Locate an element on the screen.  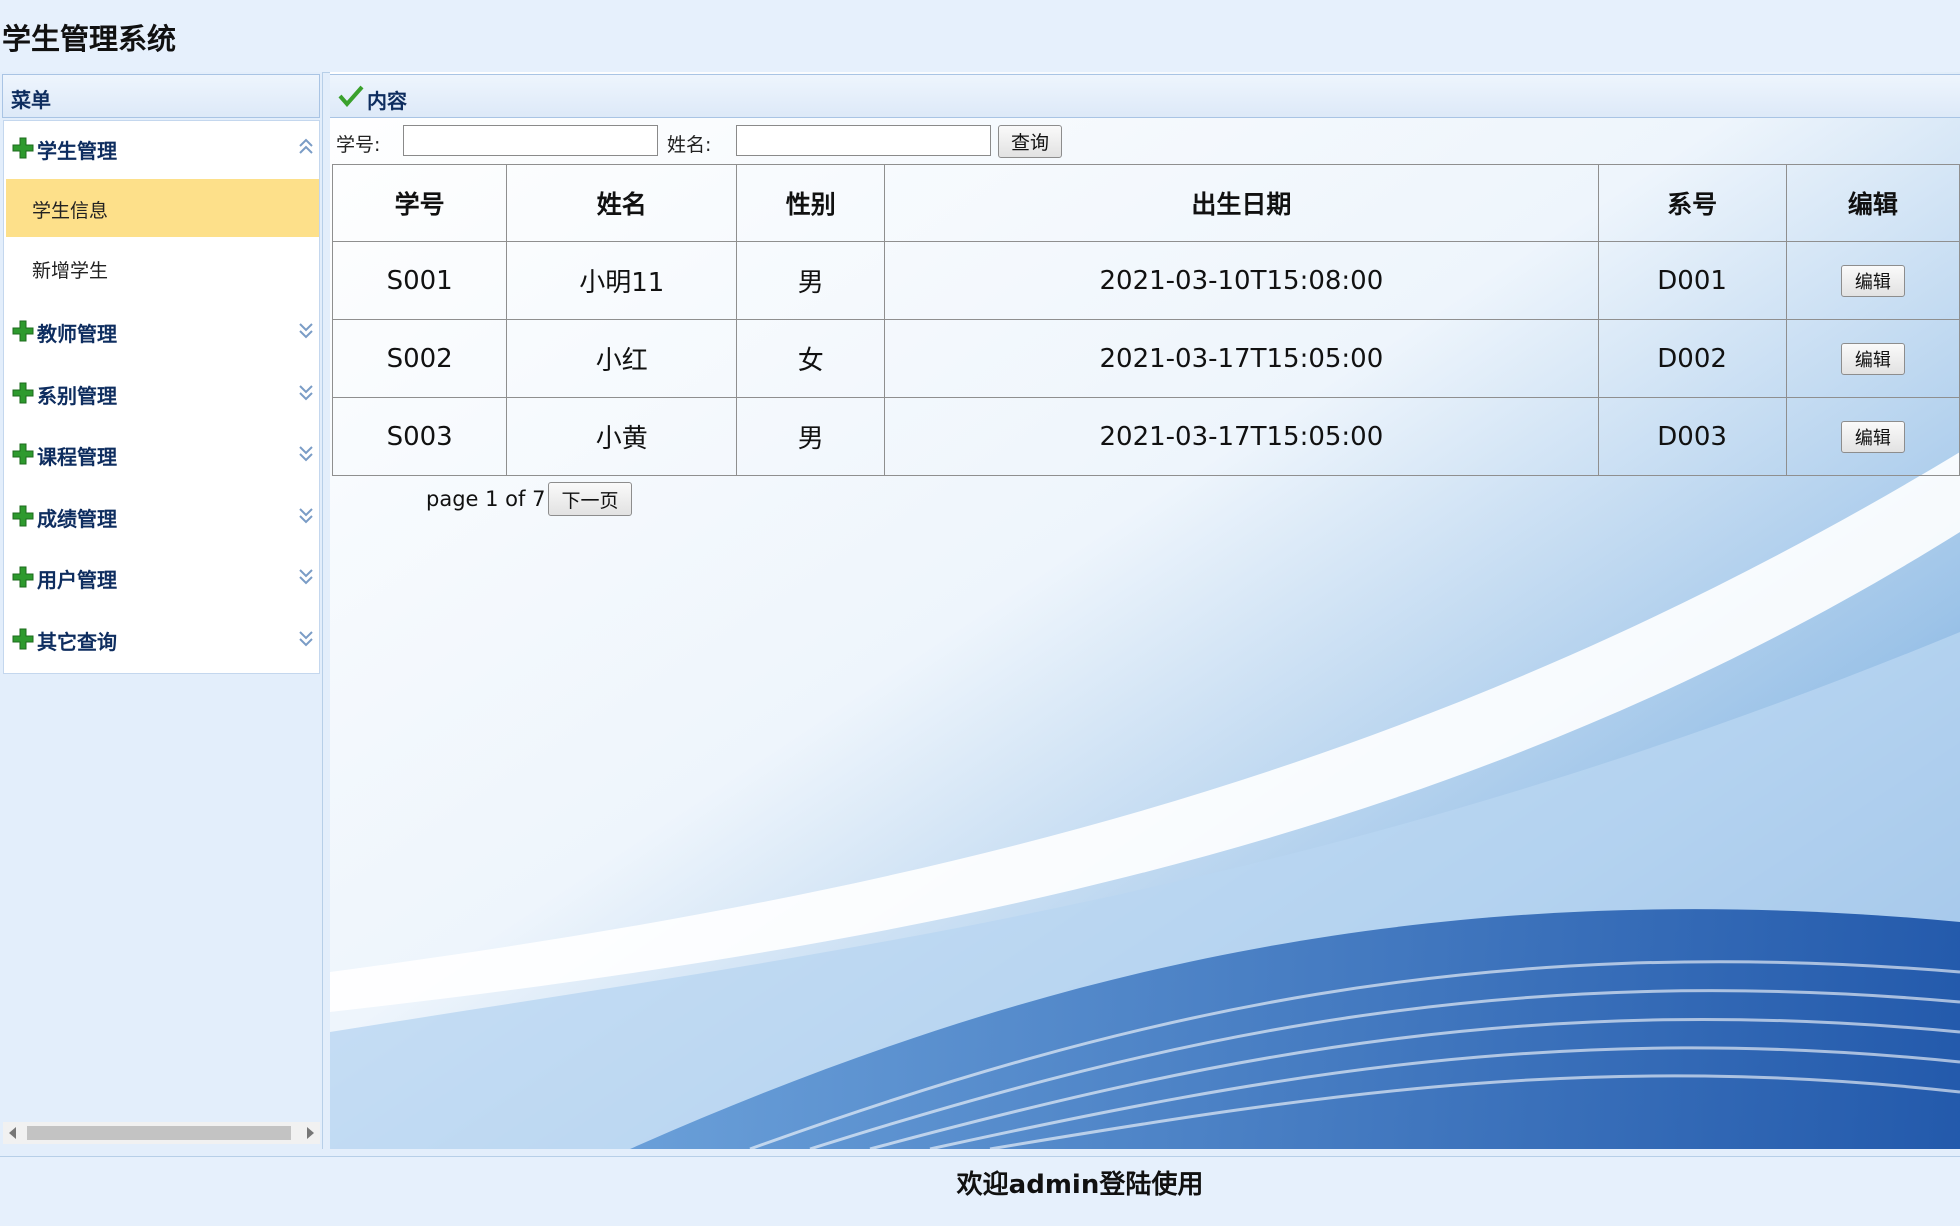
menu-group-label: 成绩管理 is located at coordinates (77, 519).